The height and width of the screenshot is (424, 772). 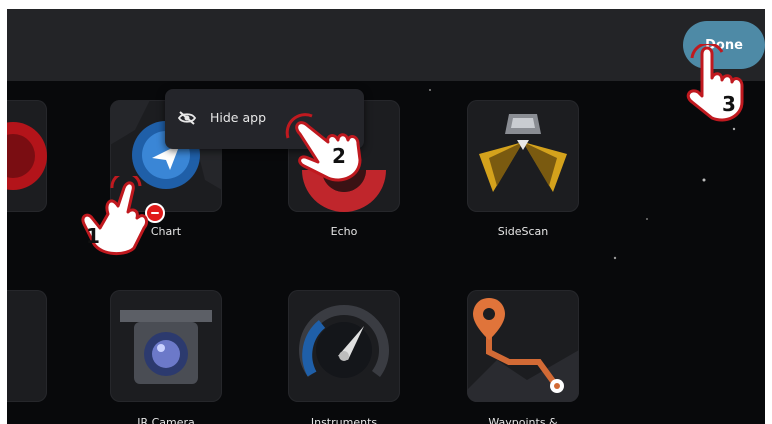 I want to click on red-dial-icon, so click(x=27, y=156).